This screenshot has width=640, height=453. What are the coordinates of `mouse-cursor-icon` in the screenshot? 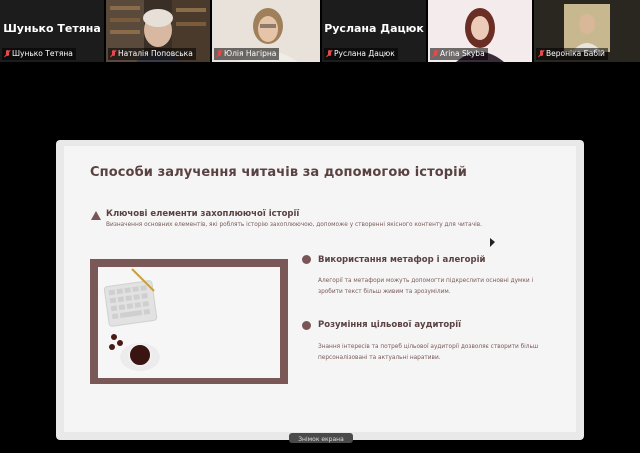 It's located at (492, 242).